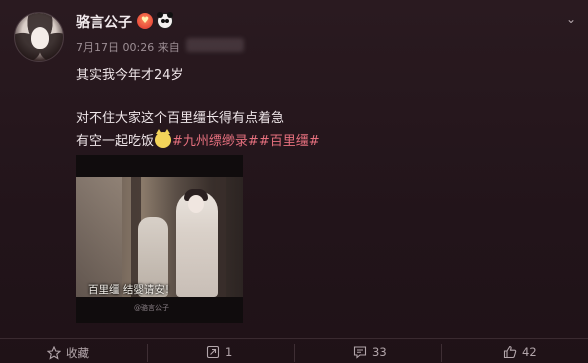  What do you see at coordinates (215, 141) in the screenshot?
I see `hashtag-link: #九州缥缈录#` at bounding box center [215, 141].